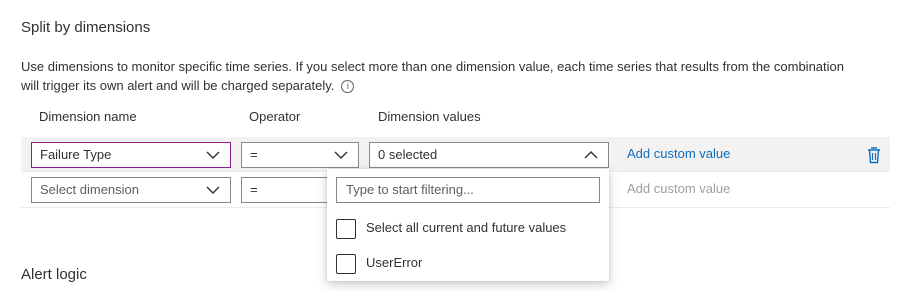  What do you see at coordinates (678, 188) in the screenshot?
I see `add-custom-value-link-2: Add custom value` at bounding box center [678, 188].